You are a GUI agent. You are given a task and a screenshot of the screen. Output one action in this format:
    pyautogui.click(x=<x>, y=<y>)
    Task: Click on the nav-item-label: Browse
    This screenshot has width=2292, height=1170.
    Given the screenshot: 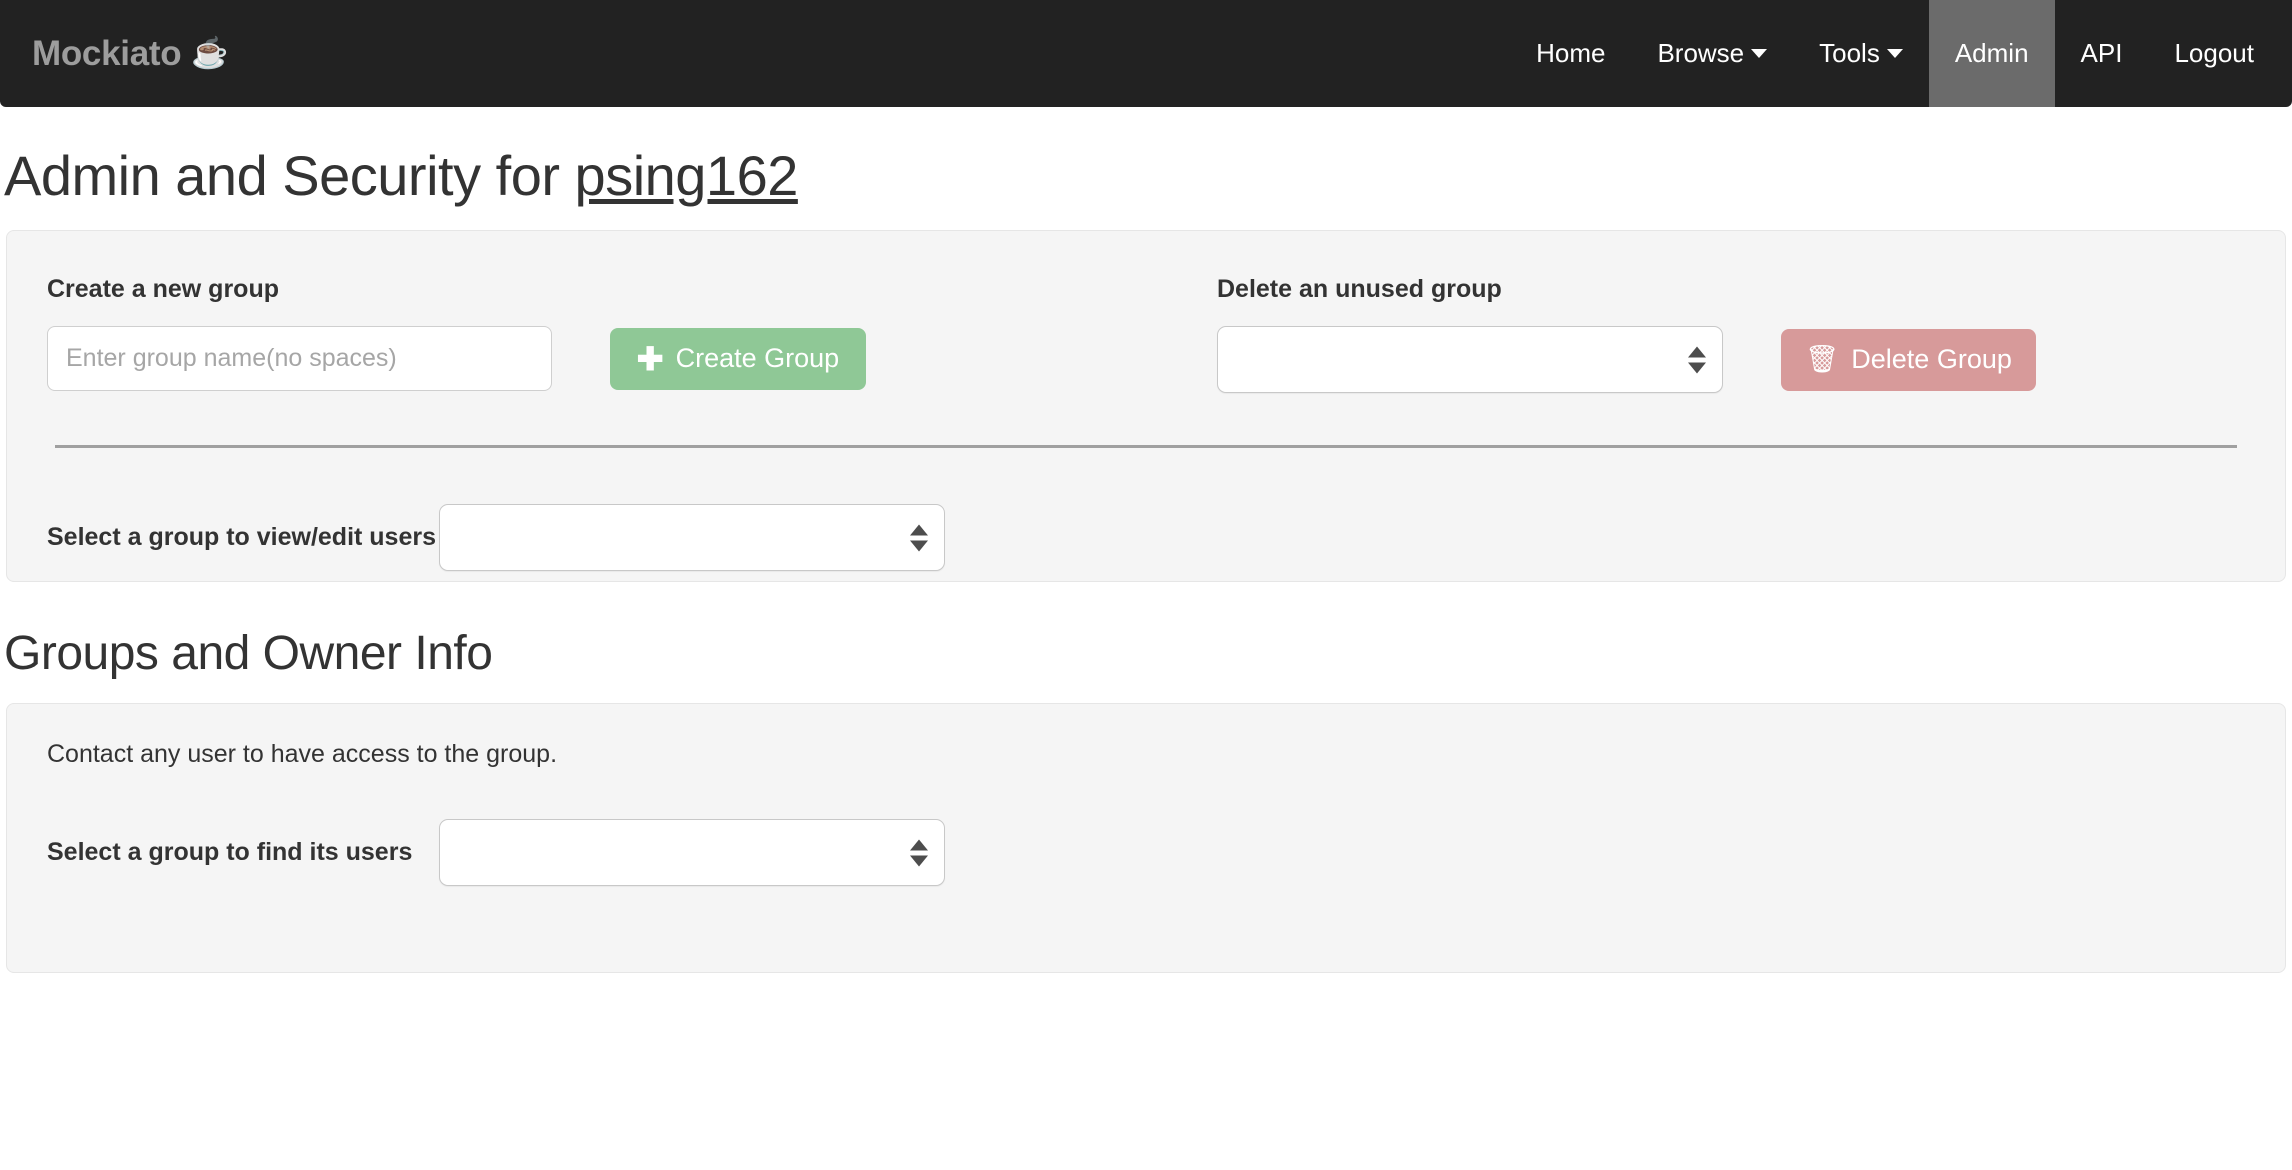 What is the action you would take?
    pyautogui.click(x=1701, y=53)
    